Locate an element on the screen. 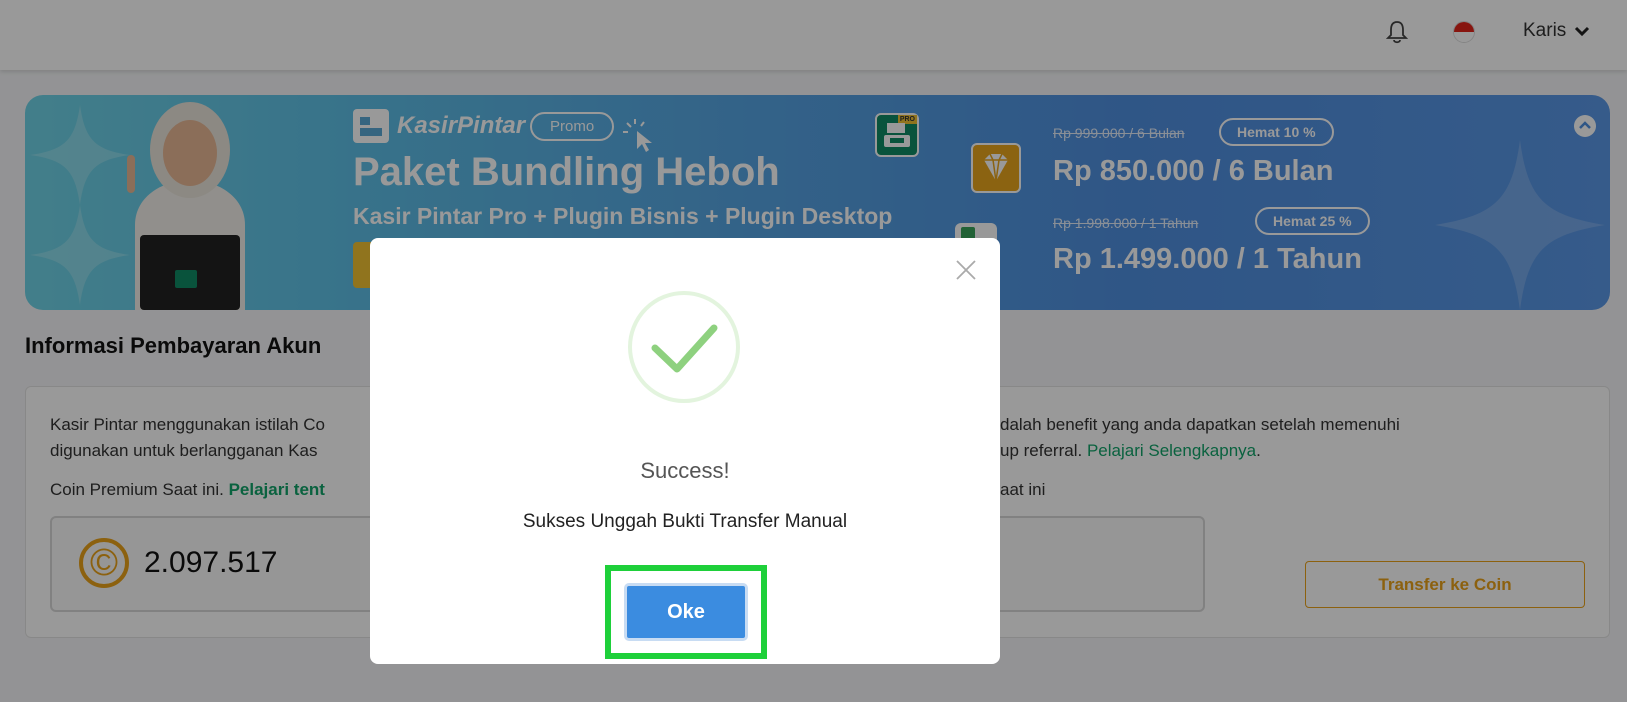  dialog-message: Sukses Unggah Bukti Transfer Manual is located at coordinates (685, 521).